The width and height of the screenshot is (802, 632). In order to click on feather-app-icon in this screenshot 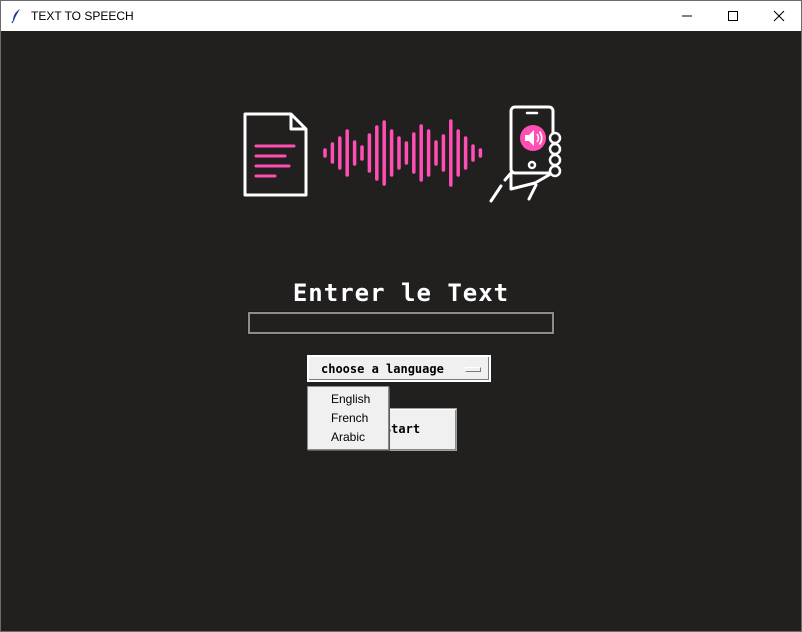, I will do `click(15, 16)`.